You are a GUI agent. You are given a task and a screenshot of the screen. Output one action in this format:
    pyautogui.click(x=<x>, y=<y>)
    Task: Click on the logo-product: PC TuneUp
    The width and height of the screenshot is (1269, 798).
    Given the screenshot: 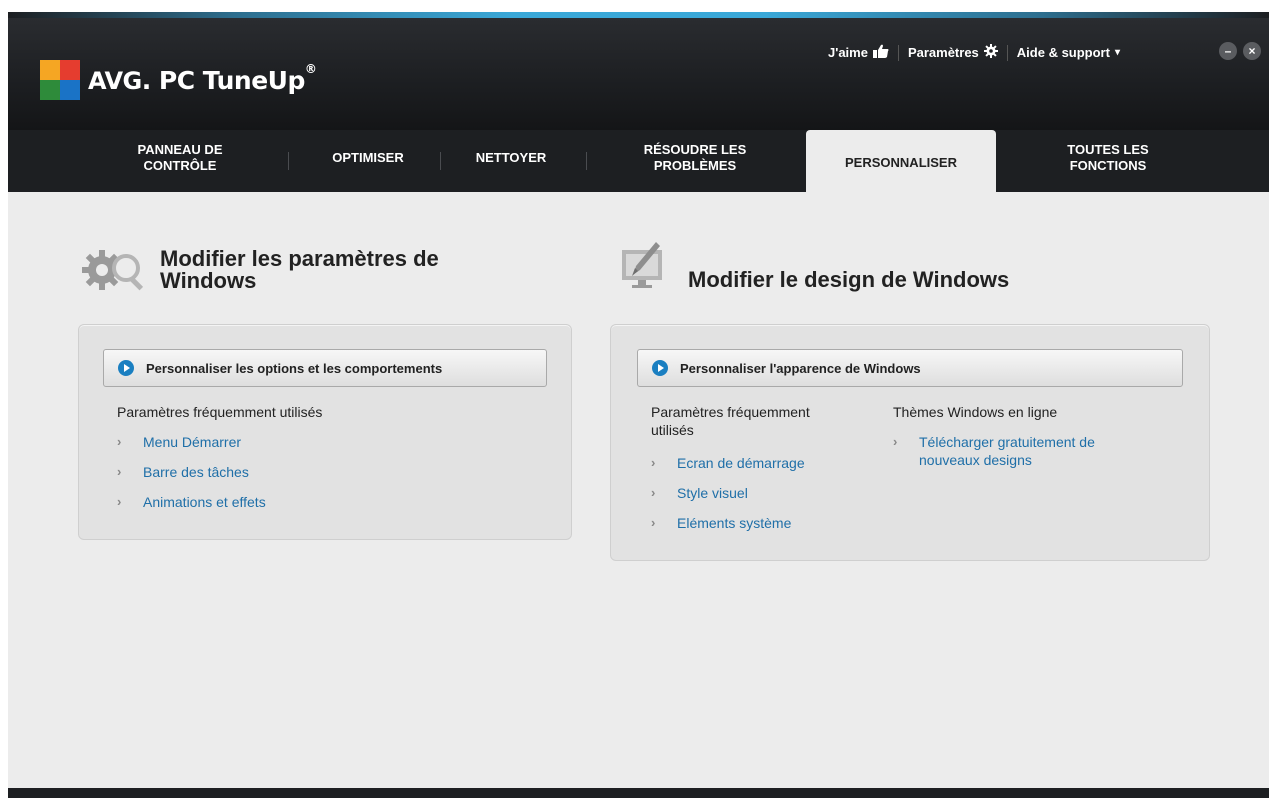 What is the action you would take?
    pyautogui.click(x=231, y=80)
    